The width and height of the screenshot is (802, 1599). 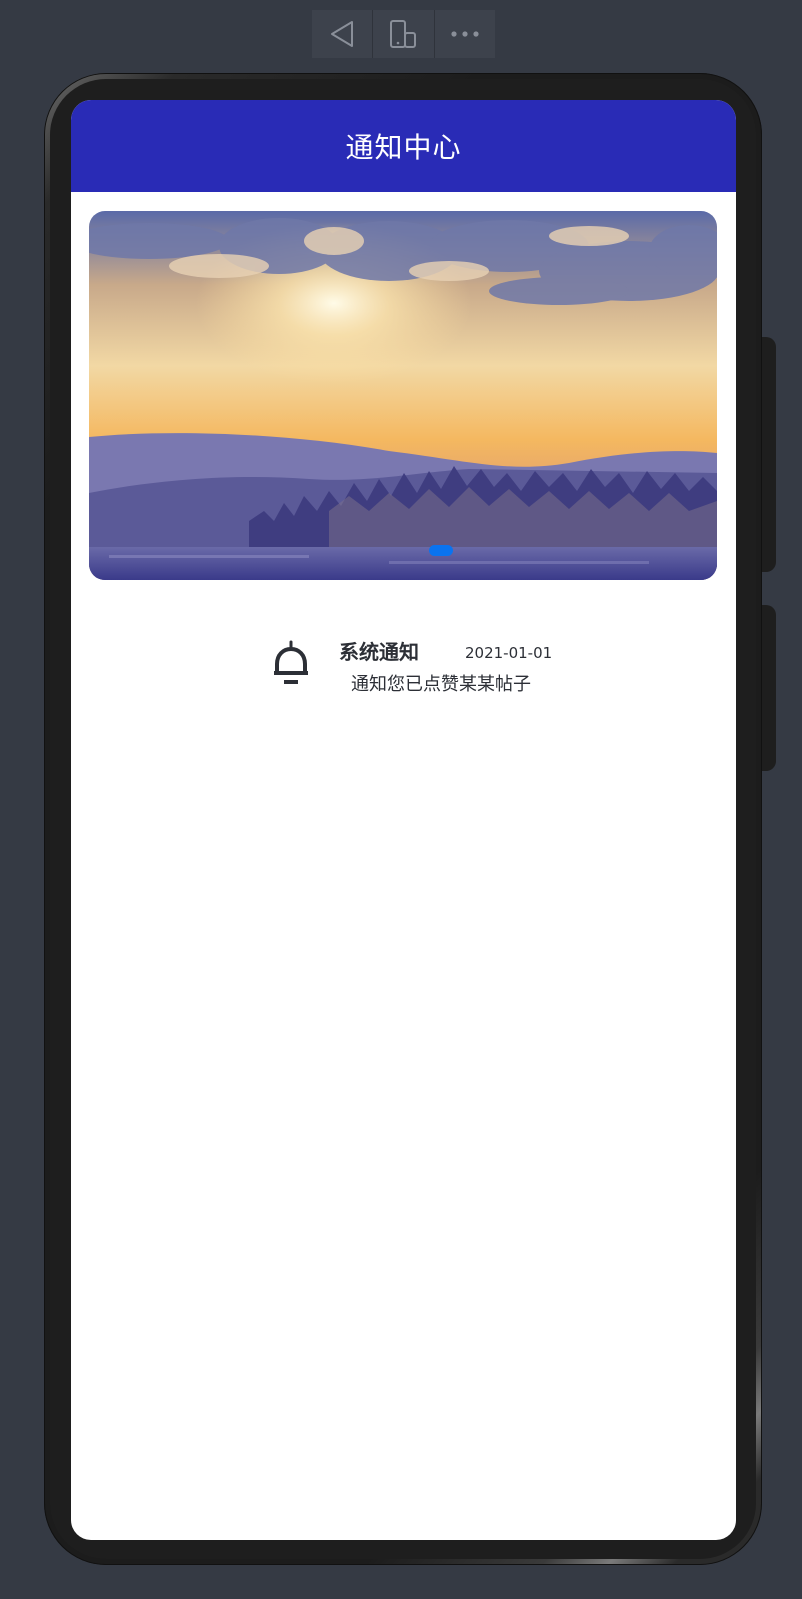 I want to click on back-triangle-icon, so click(x=342, y=34).